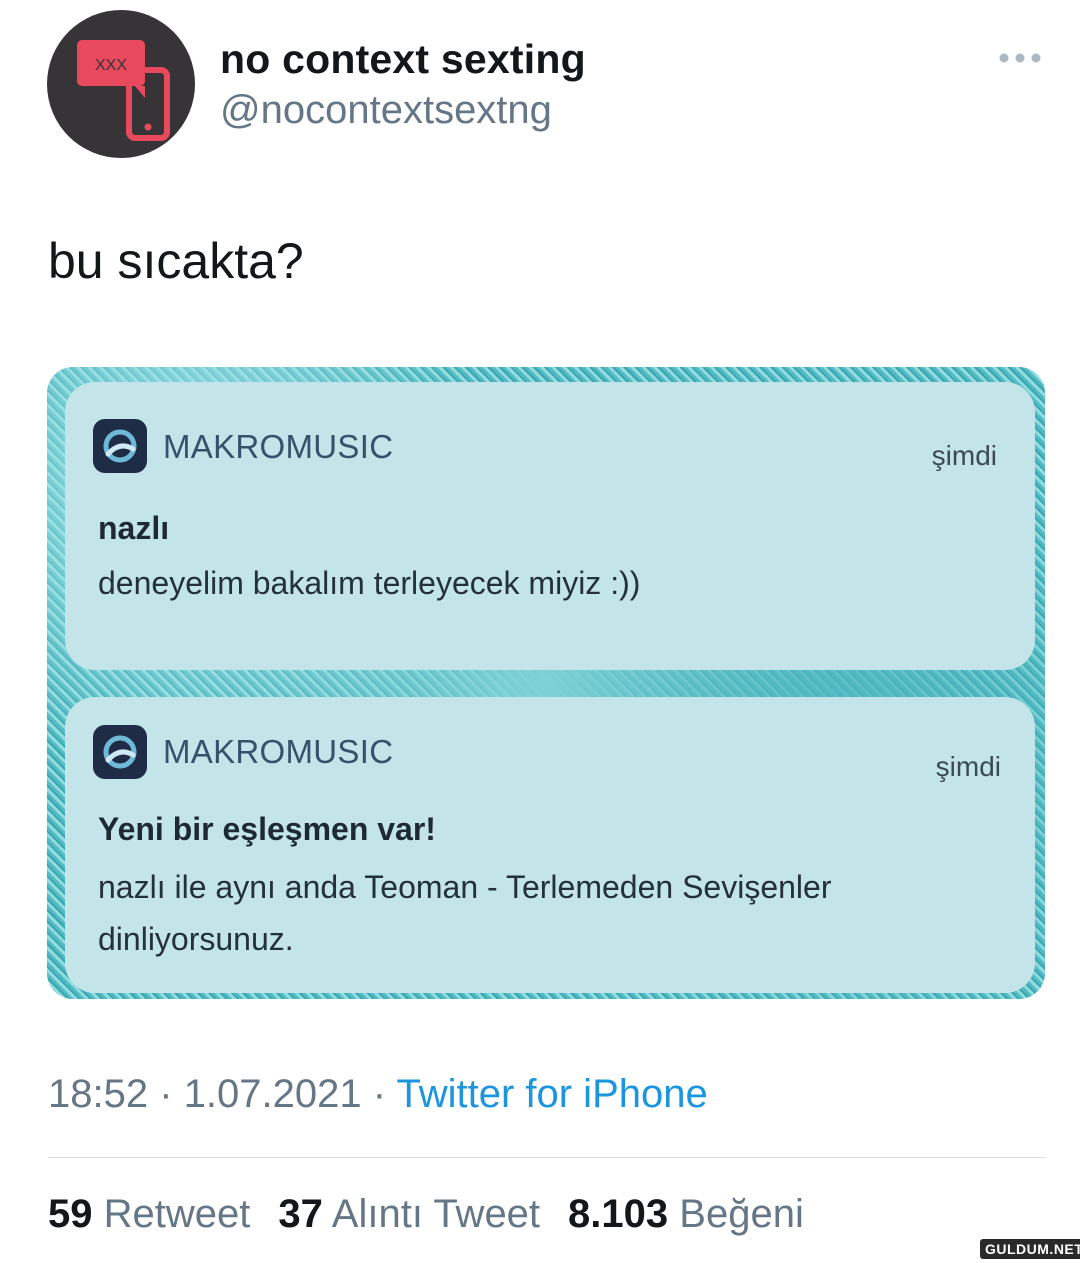 The height and width of the screenshot is (1263, 1080). Describe the element at coordinates (618, 1214) in the screenshot. I see `likes-count: 8.103` at that location.